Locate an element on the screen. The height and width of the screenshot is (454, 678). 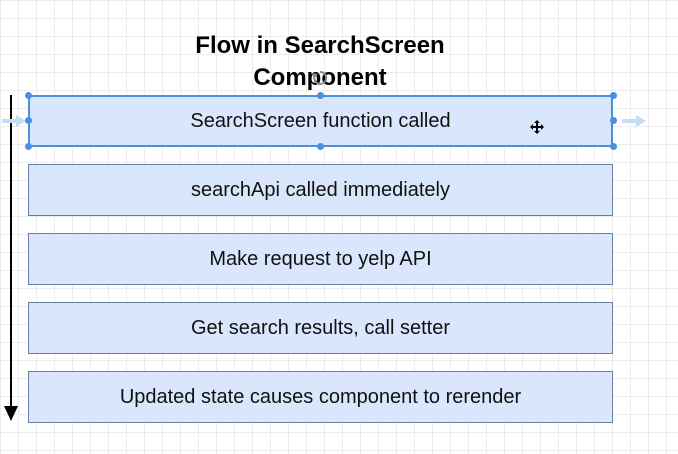
resize-handle-bottom-right is located at coordinates (613, 146).